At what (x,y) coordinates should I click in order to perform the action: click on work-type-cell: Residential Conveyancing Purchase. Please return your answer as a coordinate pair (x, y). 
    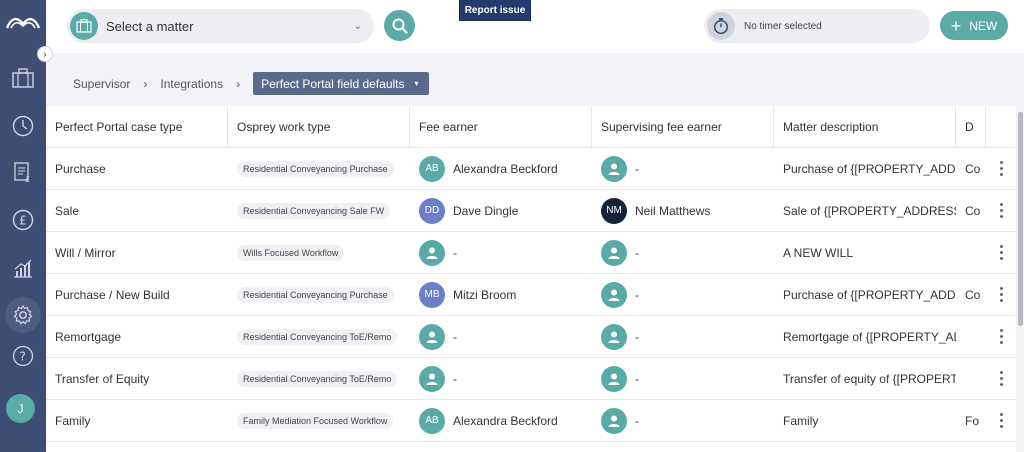
    Looking at the image, I should click on (319, 294).